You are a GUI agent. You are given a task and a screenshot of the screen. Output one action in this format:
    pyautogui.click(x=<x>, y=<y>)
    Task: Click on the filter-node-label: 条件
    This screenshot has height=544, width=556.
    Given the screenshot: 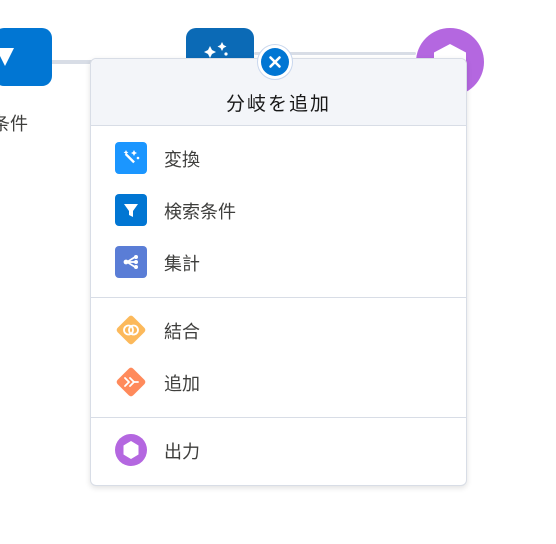 What is the action you would take?
    pyautogui.click(x=14, y=124)
    